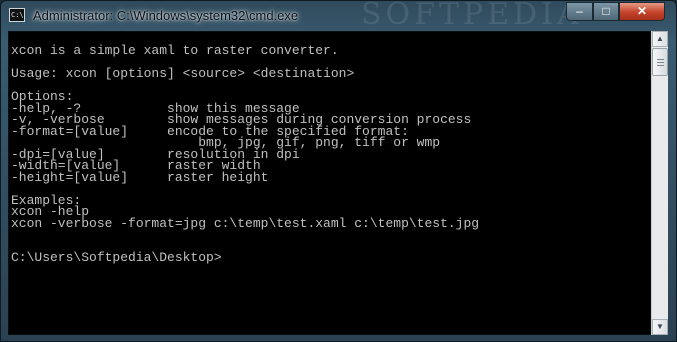 The width and height of the screenshot is (677, 342). I want to click on minimize-button: –, so click(579, 11).